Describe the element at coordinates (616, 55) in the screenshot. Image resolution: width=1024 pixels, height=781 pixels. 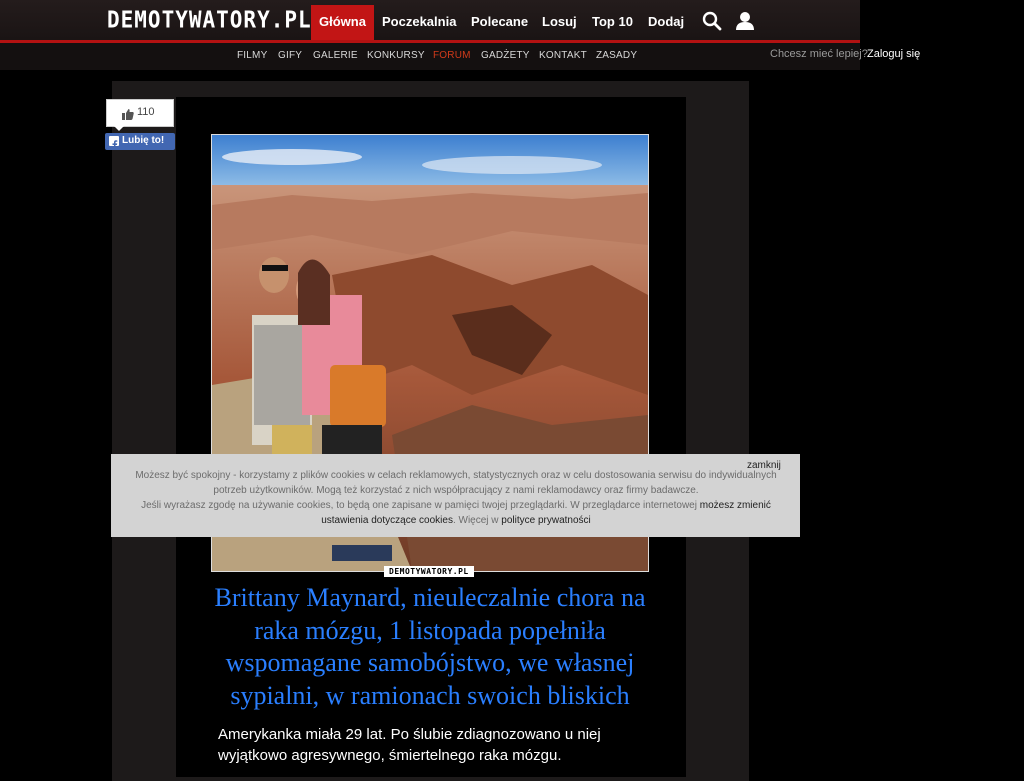
I see `subnav-rules: ZASADY` at that location.